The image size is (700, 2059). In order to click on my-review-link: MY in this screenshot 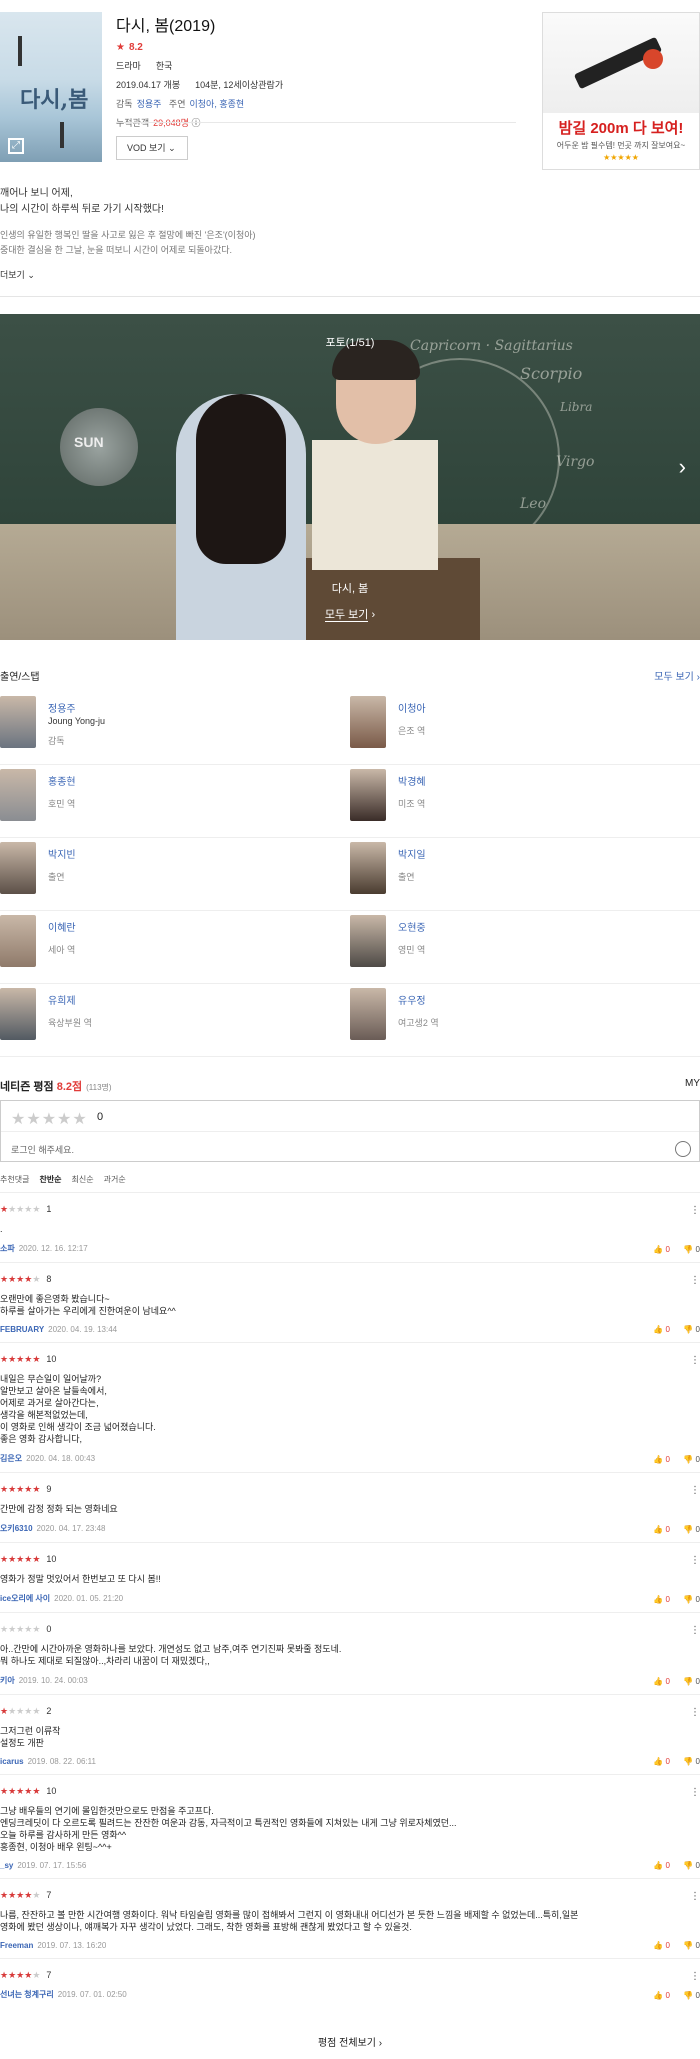, I will do `click(692, 1083)`.